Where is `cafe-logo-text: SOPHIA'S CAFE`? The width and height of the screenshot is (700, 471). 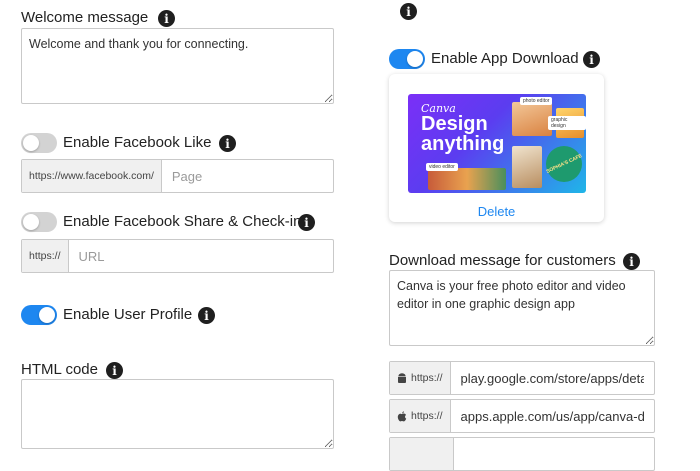 cafe-logo-text: SOPHIA'S CAFE is located at coordinates (564, 164).